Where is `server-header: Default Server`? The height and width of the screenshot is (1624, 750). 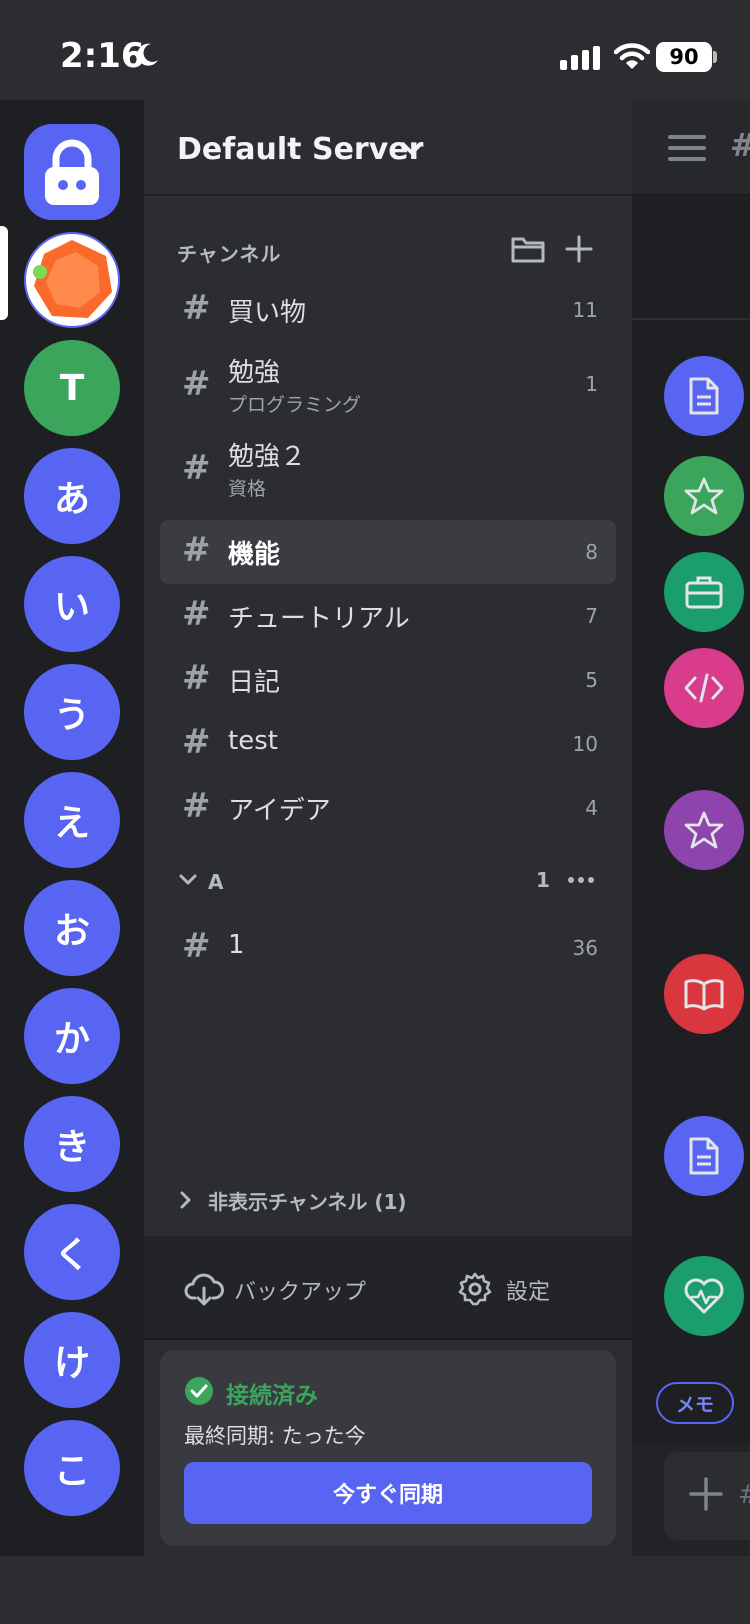
server-header: Default Server is located at coordinates (388, 148).